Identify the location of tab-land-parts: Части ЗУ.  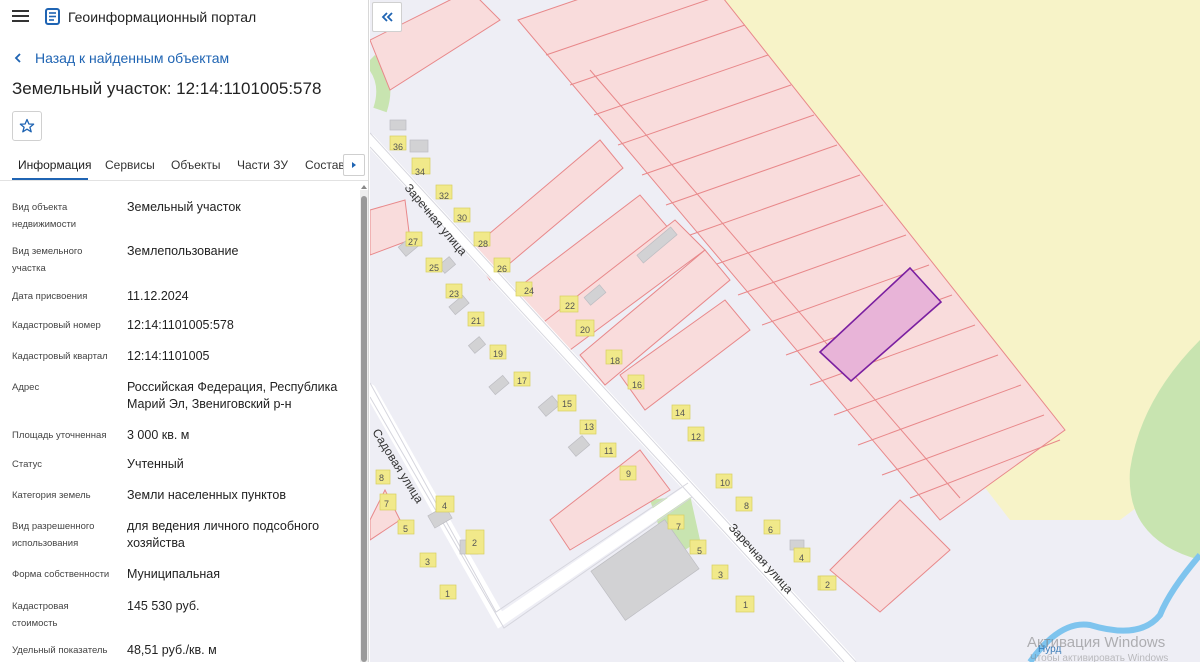
(262, 165).